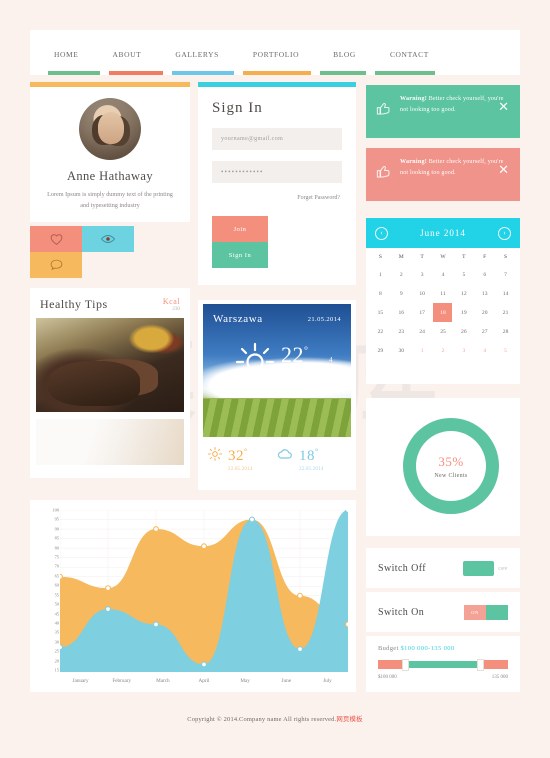 This screenshot has width=550, height=758. I want to click on calendar-title: June 2014, so click(443, 233).